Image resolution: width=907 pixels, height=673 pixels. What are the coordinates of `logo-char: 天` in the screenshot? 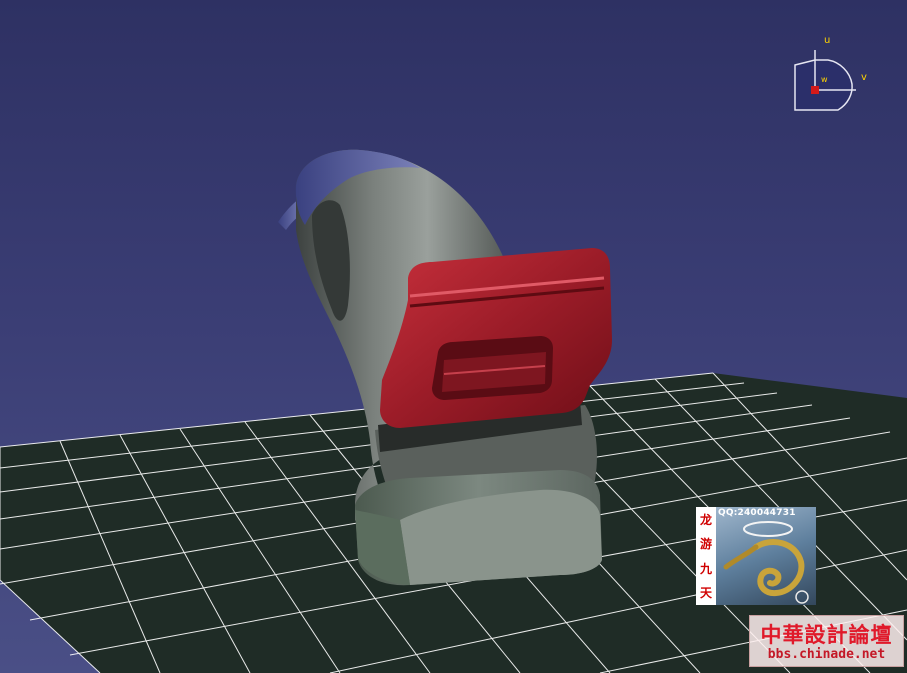 It's located at (705, 593).